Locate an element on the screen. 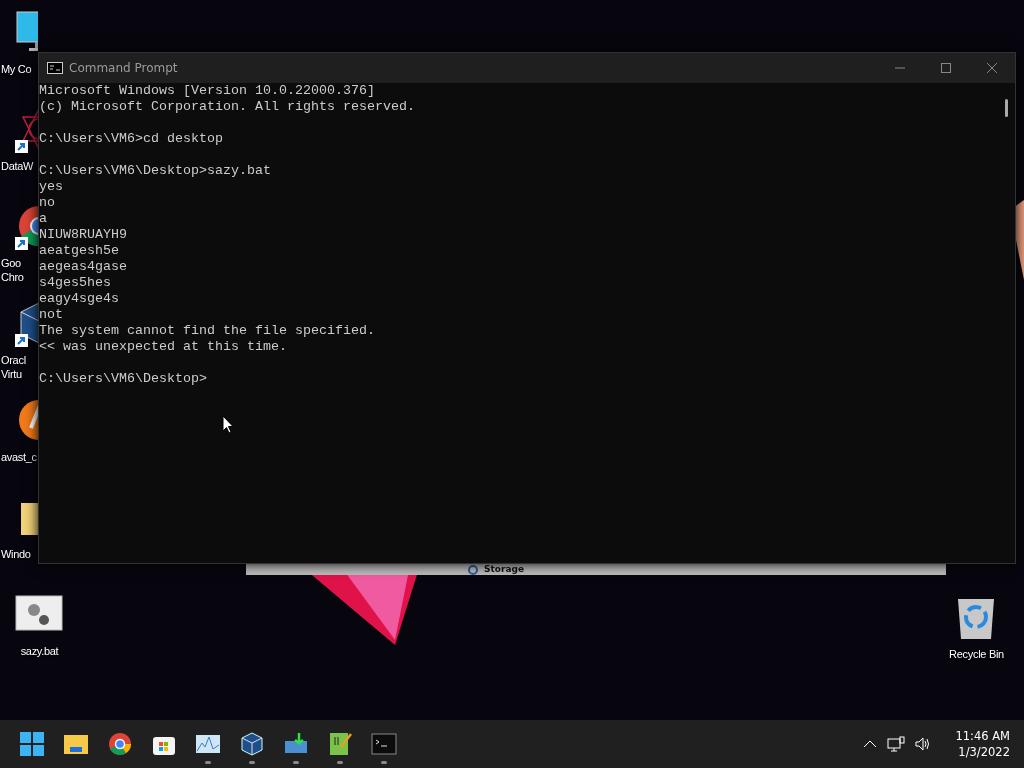 Image resolution: width=1024 pixels, height=768 pixels. icon-label: Oracl is located at coordinates (13, 360).